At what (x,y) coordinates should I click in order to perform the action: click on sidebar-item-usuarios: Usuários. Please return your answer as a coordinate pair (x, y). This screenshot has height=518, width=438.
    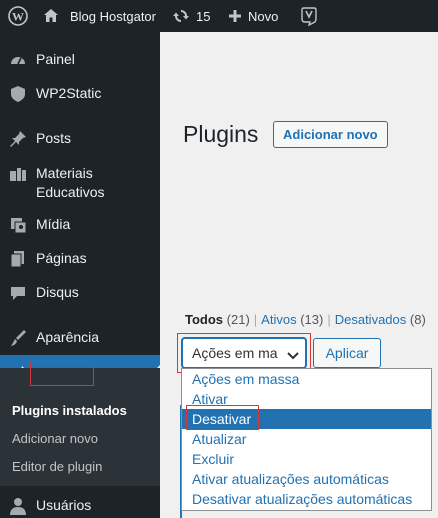
    Looking at the image, I should click on (80, 506).